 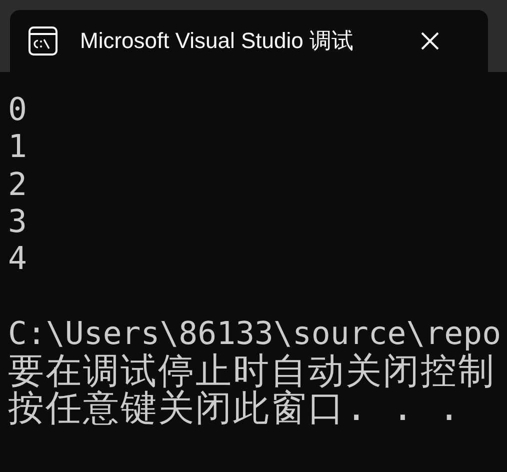 I want to click on terminal-icon, so click(x=43, y=41).